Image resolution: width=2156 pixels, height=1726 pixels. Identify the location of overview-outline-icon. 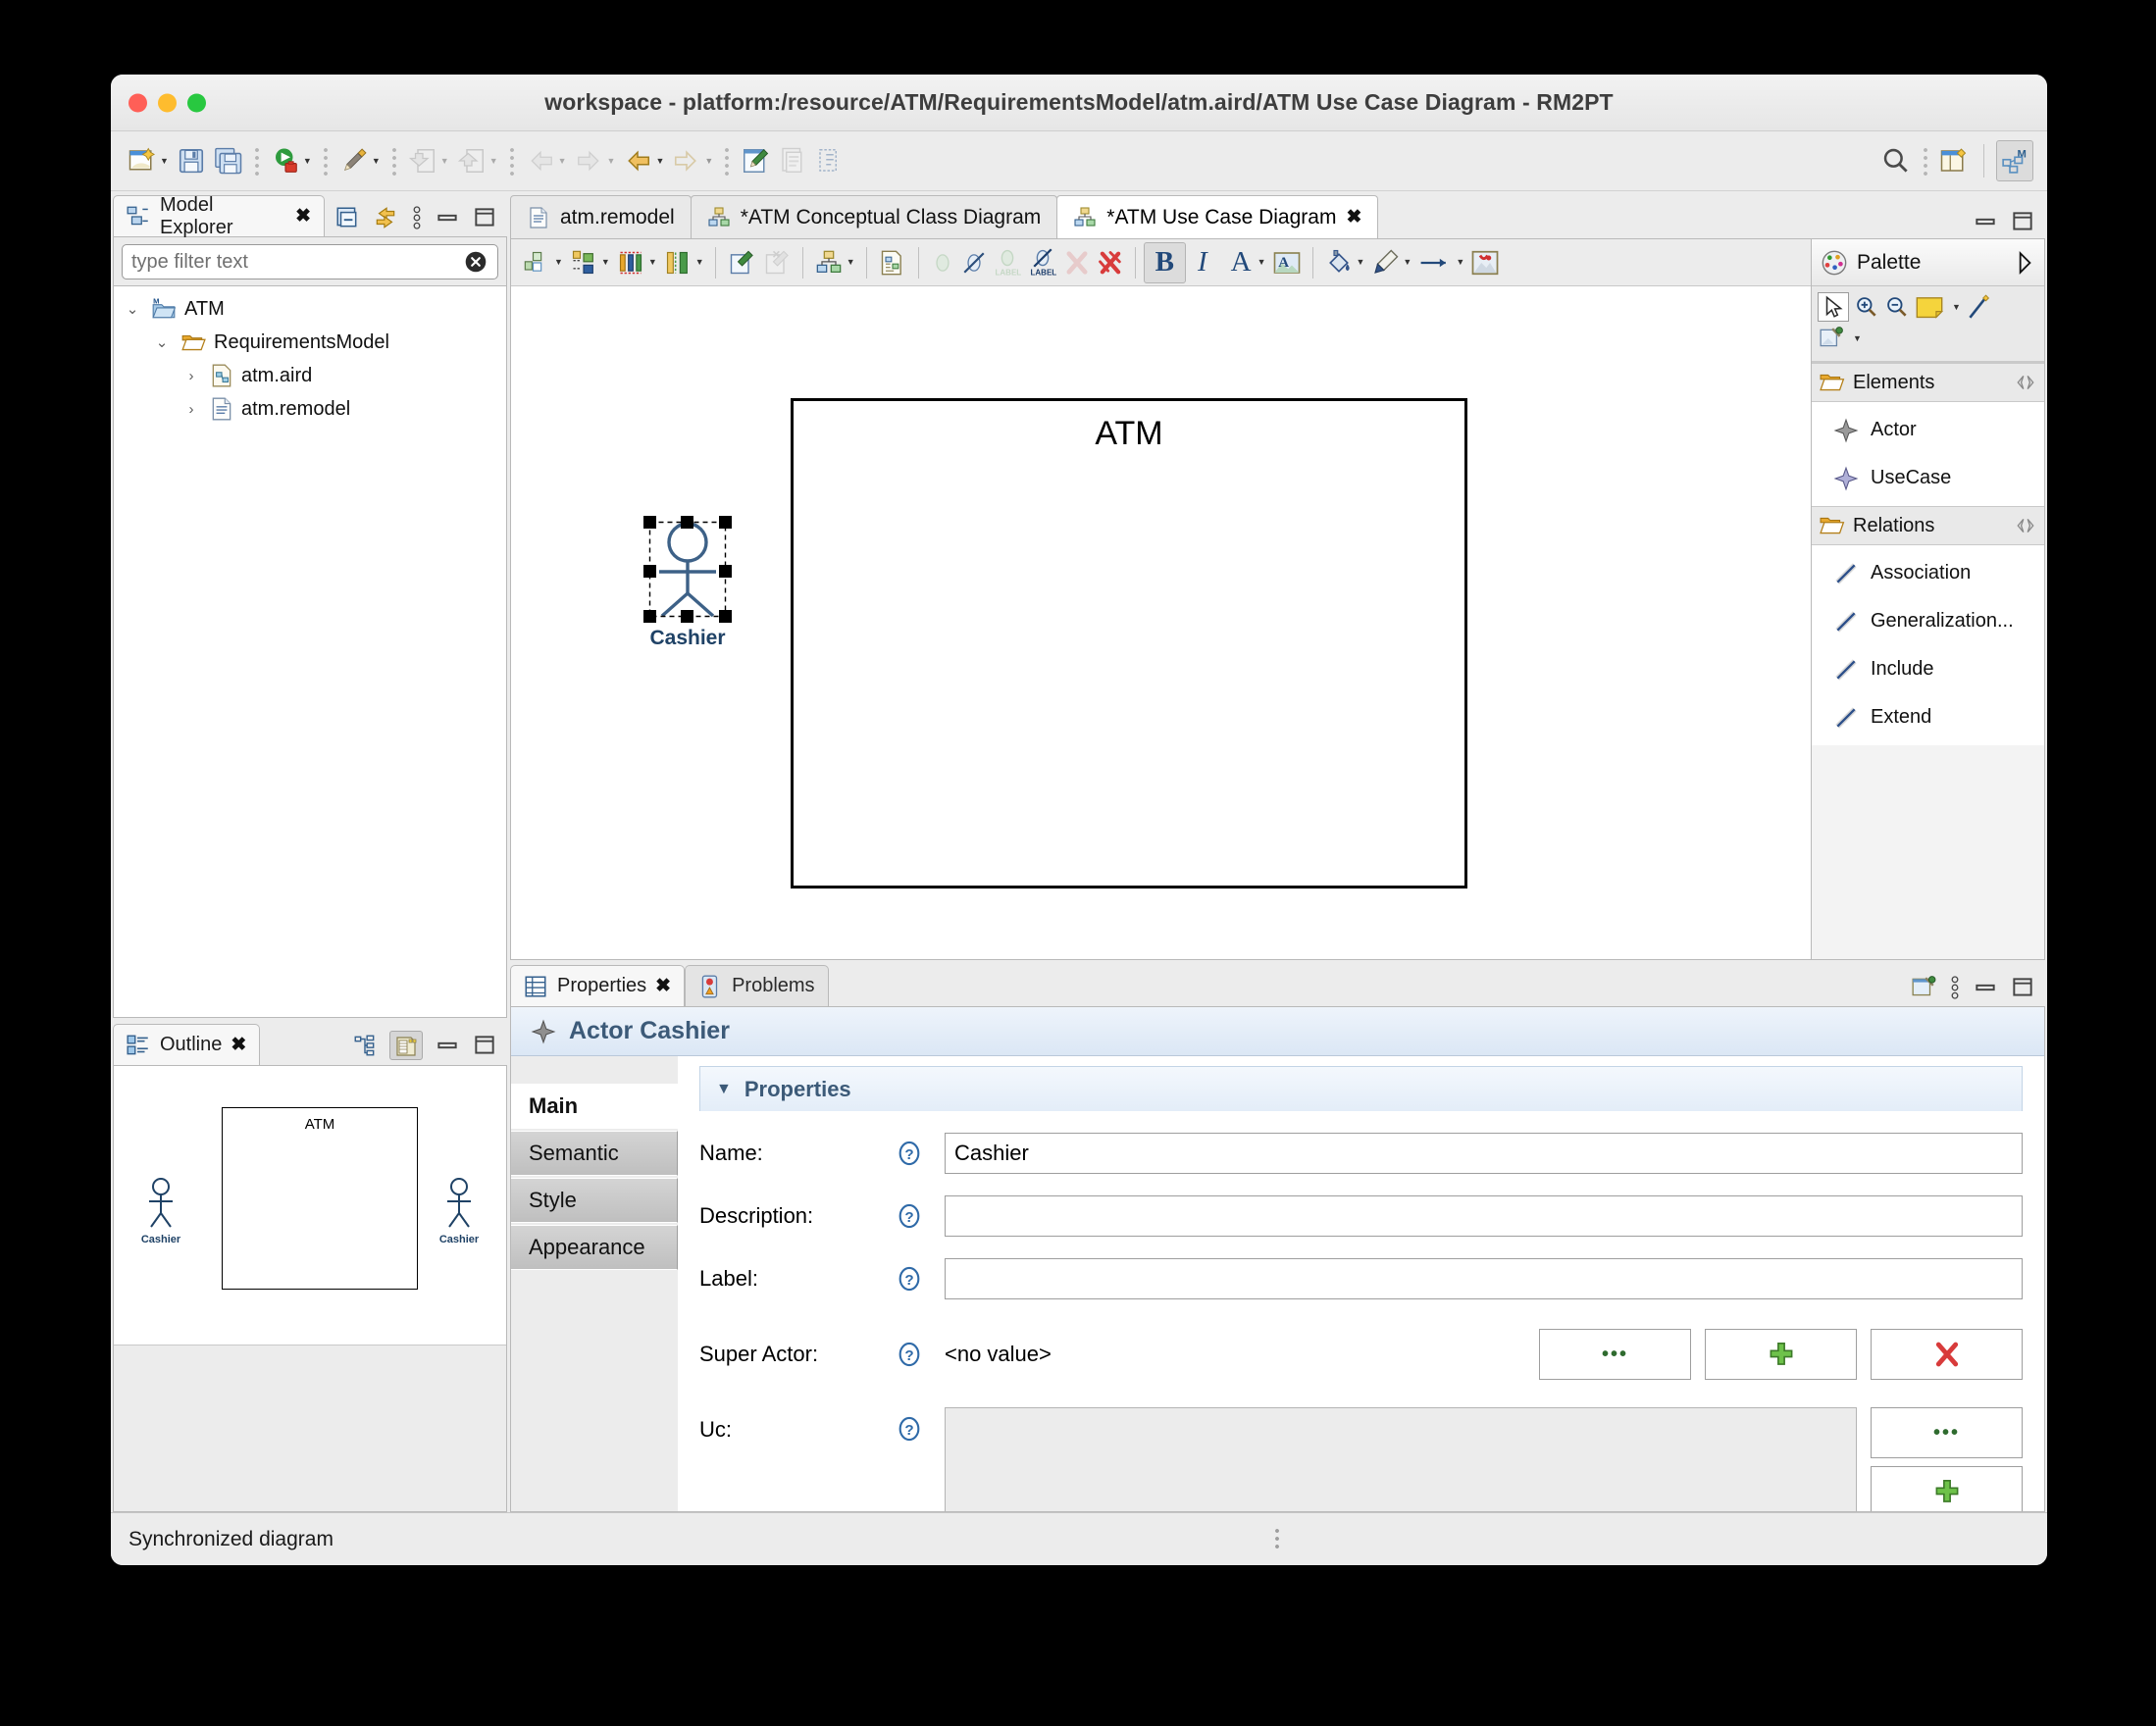
(406, 1045).